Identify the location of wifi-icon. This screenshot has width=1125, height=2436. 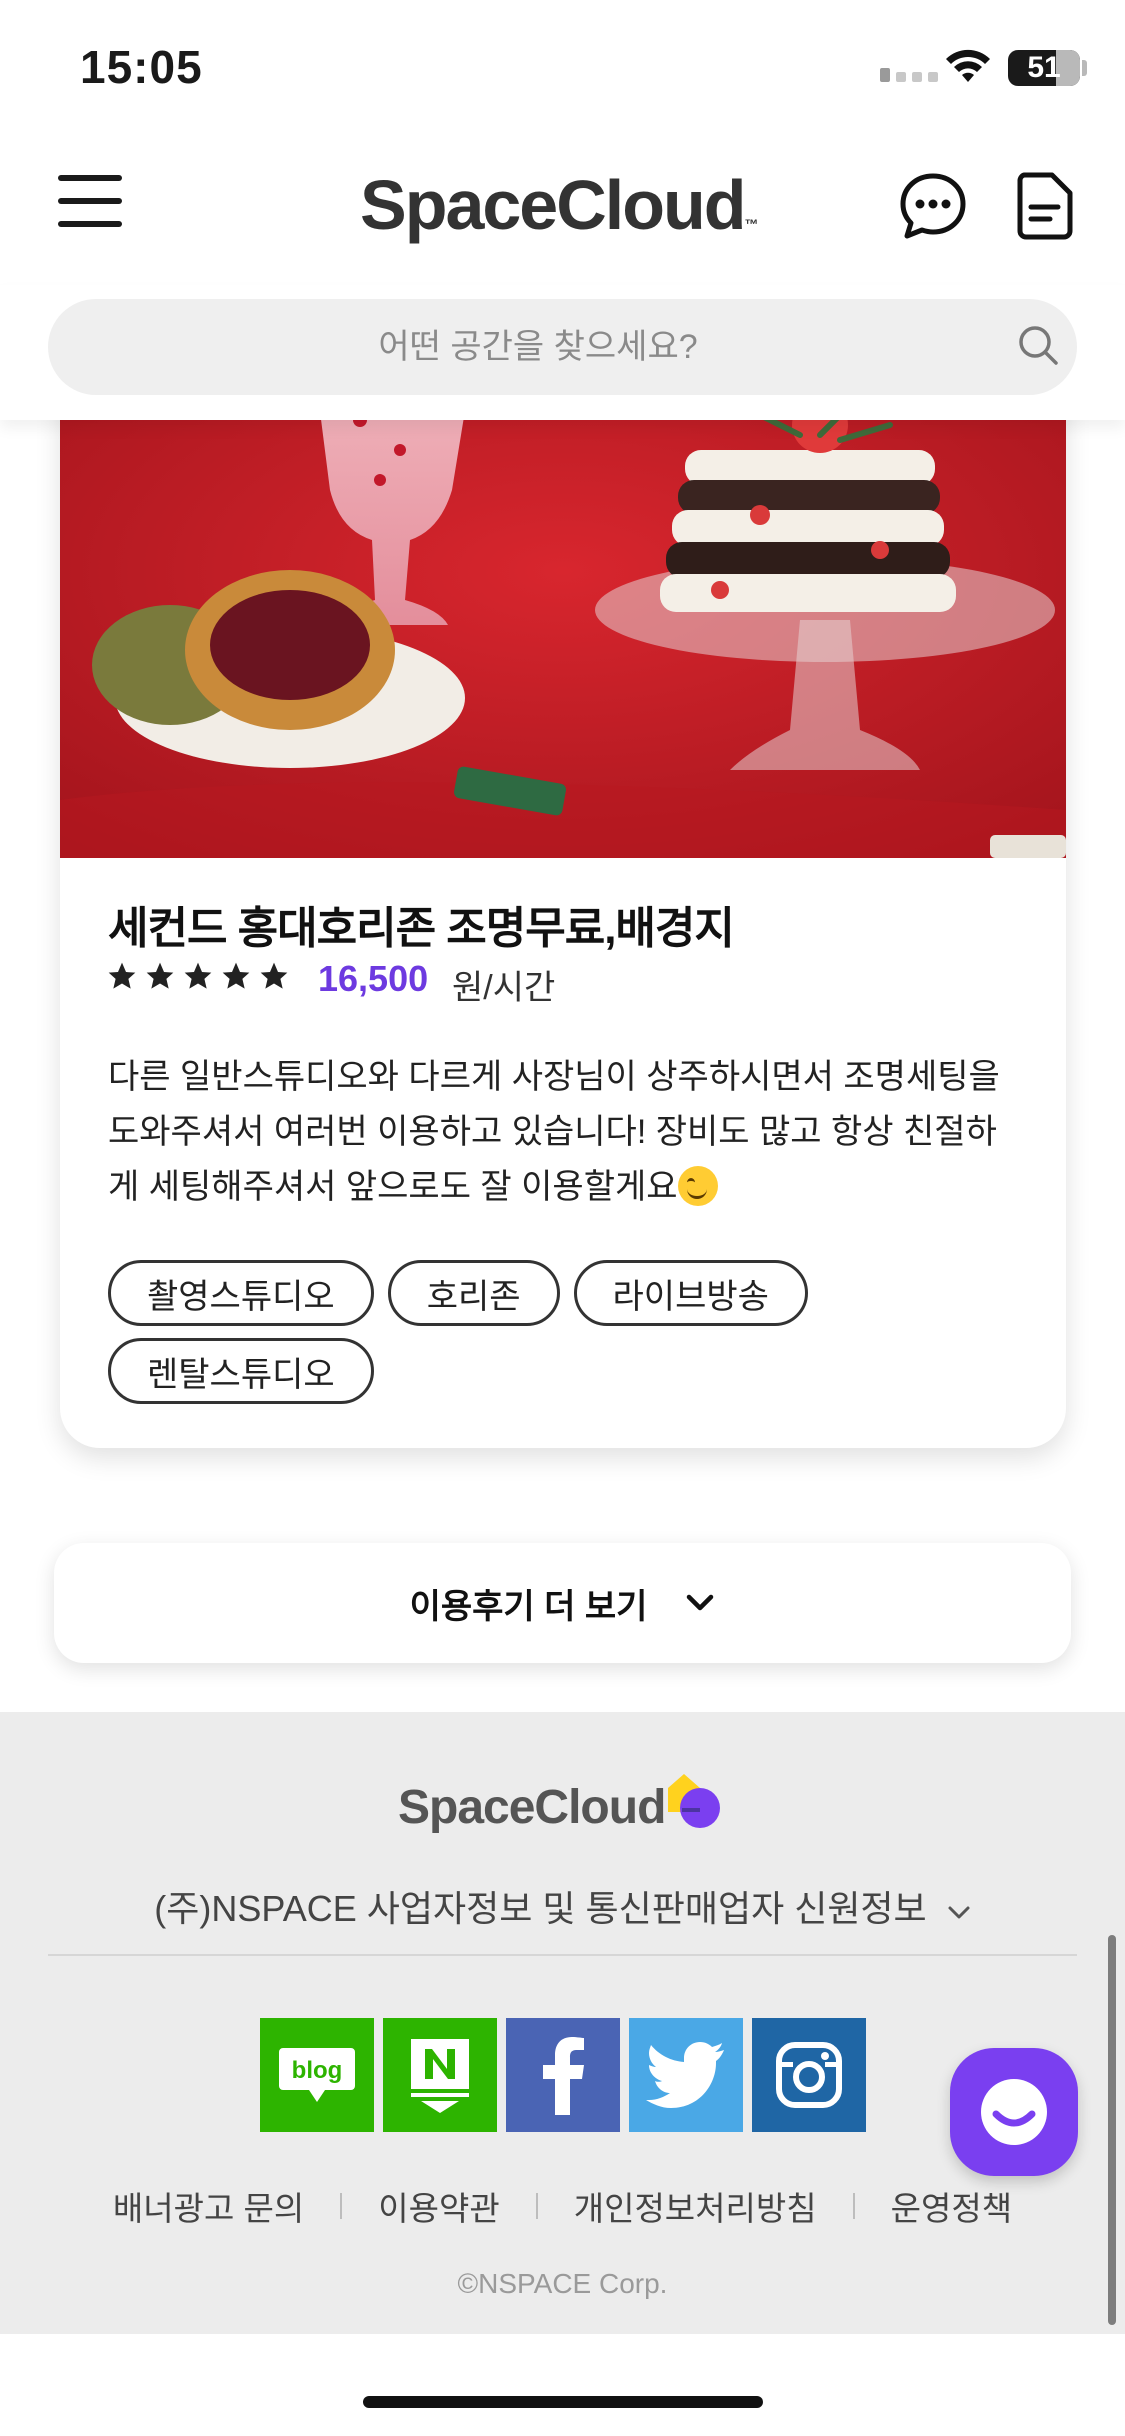
(968, 65).